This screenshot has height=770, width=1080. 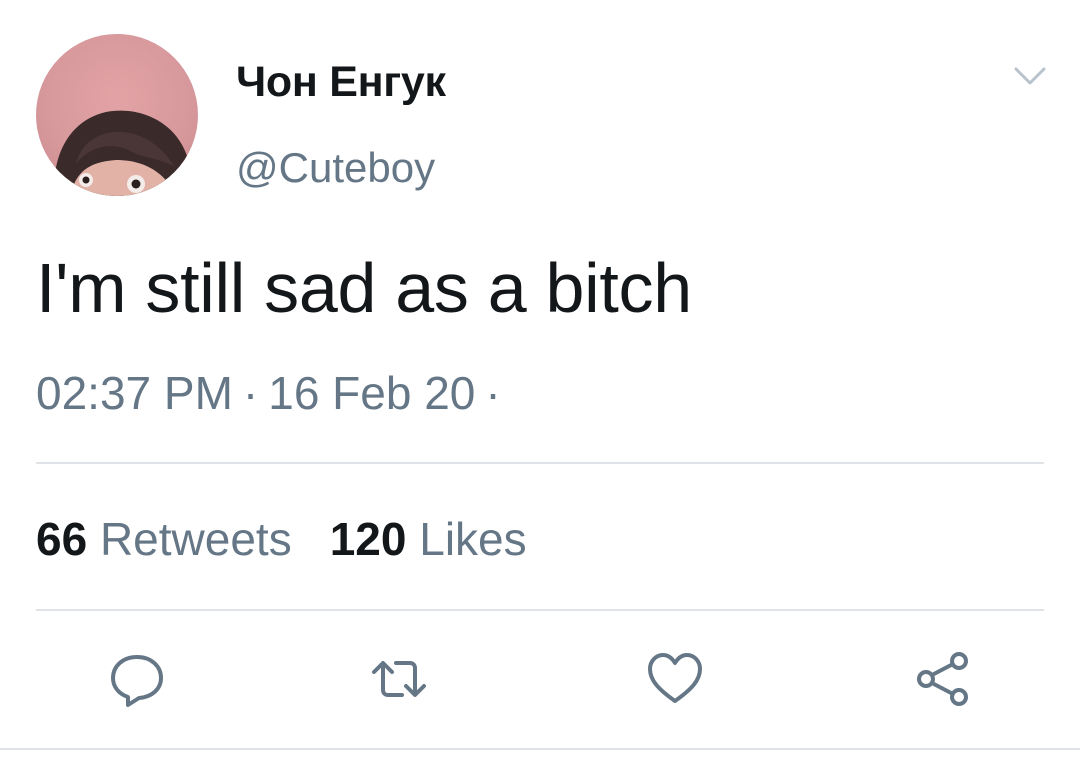 I want to click on like-button, so click(x=675, y=679).